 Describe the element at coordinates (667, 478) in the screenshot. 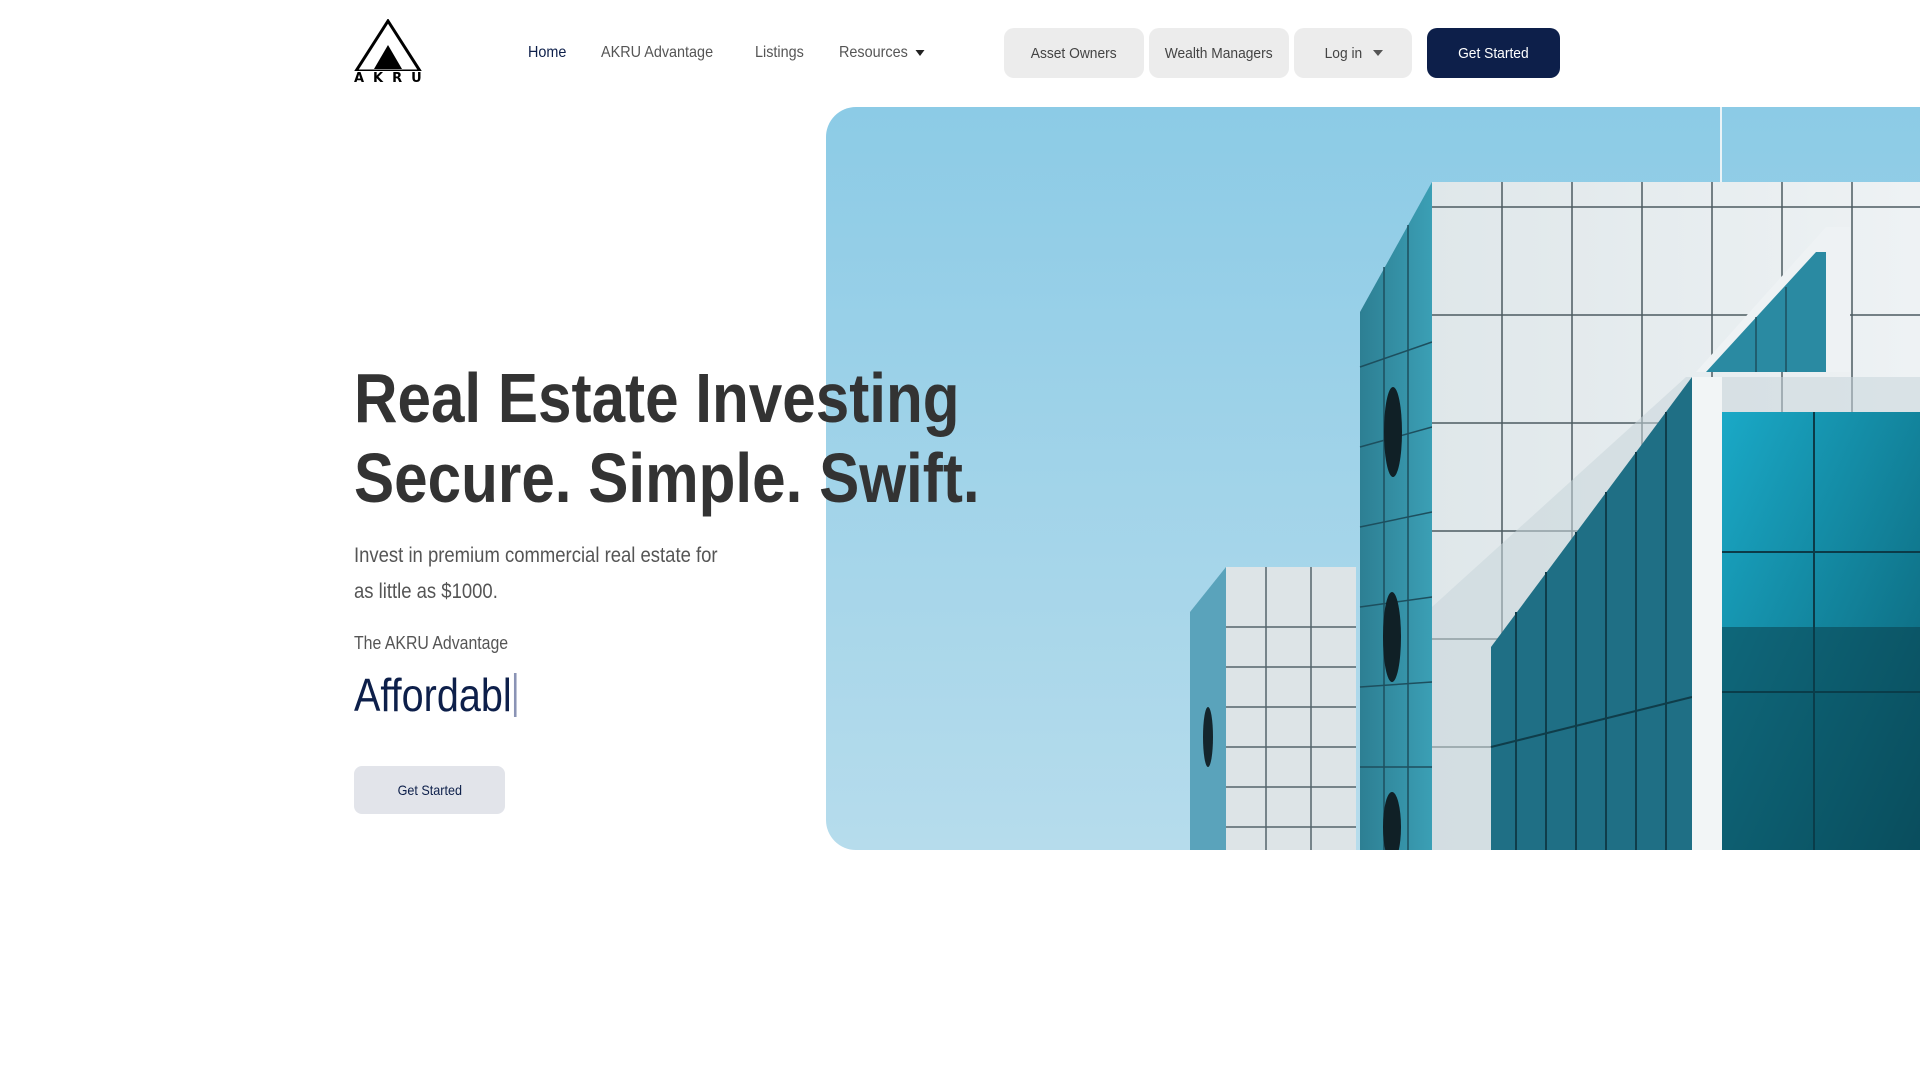

I see `headline-line-2: Secure. Simple. Swift.` at that location.